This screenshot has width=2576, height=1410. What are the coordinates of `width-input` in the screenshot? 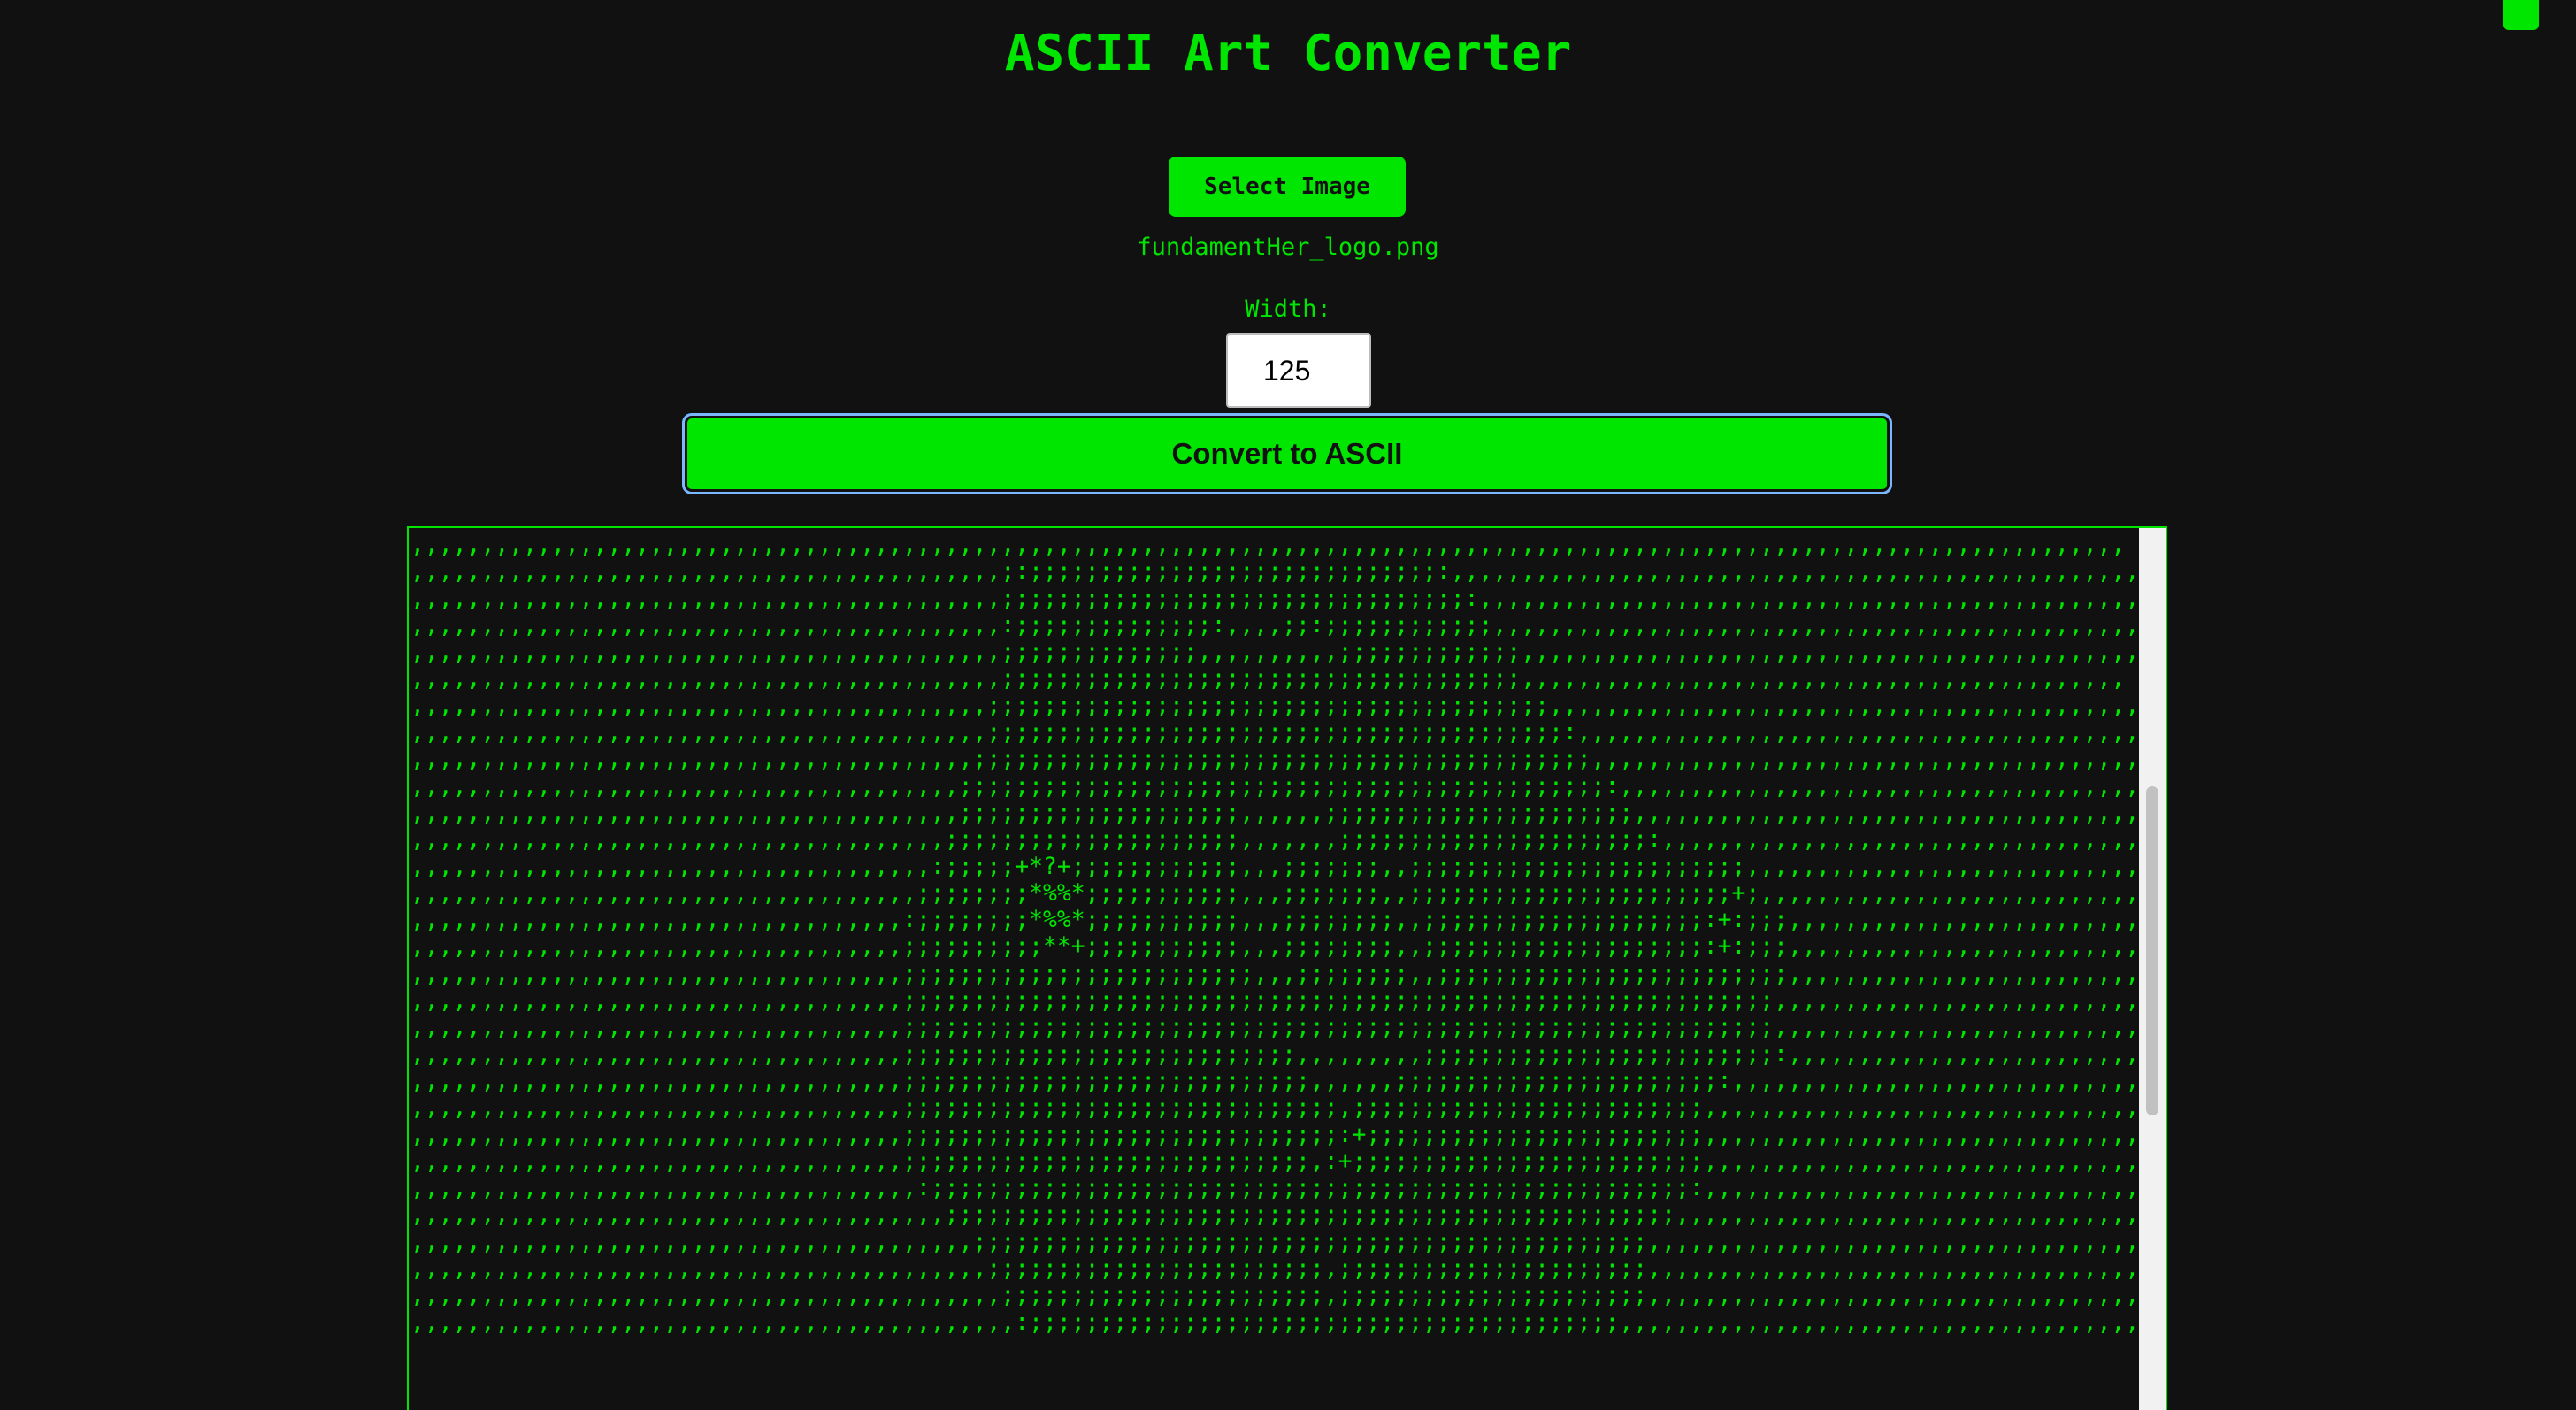 It's located at (1298, 370).